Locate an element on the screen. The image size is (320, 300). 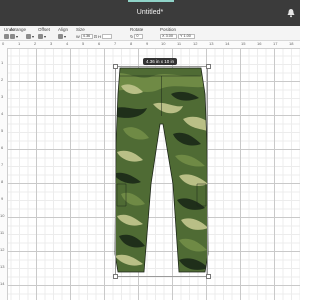
resize-handle-bottom-right is located at coordinates (208, 276).